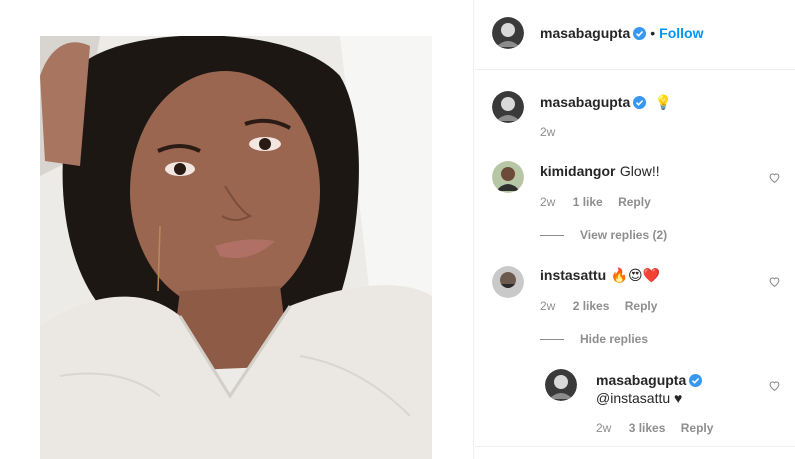 This screenshot has width=795, height=459. Describe the element at coordinates (547, 132) in the screenshot. I see `caption-age: 2w` at that location.